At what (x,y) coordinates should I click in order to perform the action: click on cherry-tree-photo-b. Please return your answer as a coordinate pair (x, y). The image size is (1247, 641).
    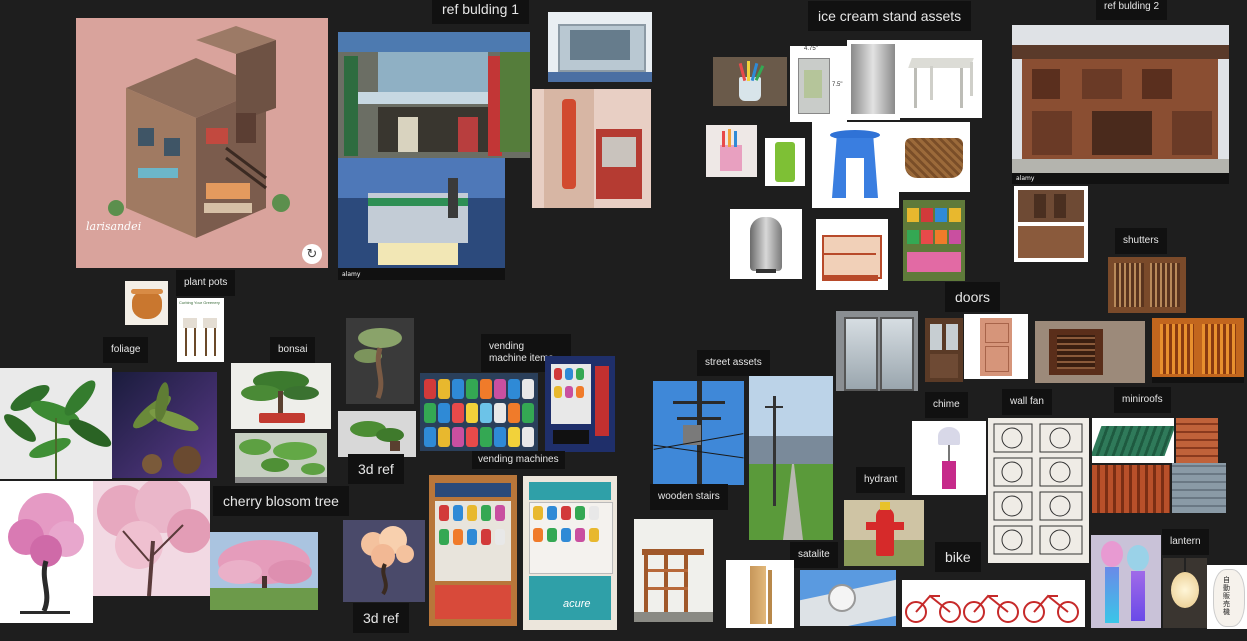
    Looking at the image, I should click on (264, 571).